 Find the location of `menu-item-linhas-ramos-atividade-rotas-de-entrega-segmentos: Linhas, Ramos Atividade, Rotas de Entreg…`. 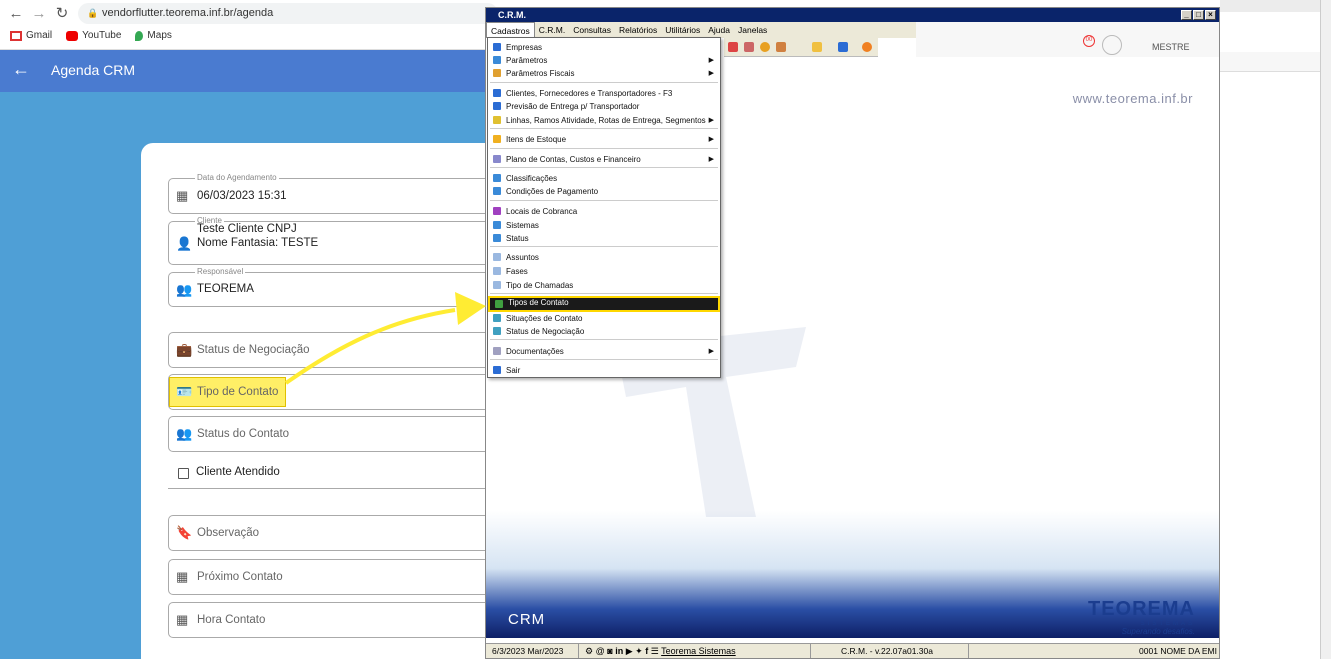

menu-item-linhas-ramos-atividade-rotas-de-entrega-segmentos: Linhas, Ramos Atividade, Rotas de Entreg… is located at coordinates (604, 120).